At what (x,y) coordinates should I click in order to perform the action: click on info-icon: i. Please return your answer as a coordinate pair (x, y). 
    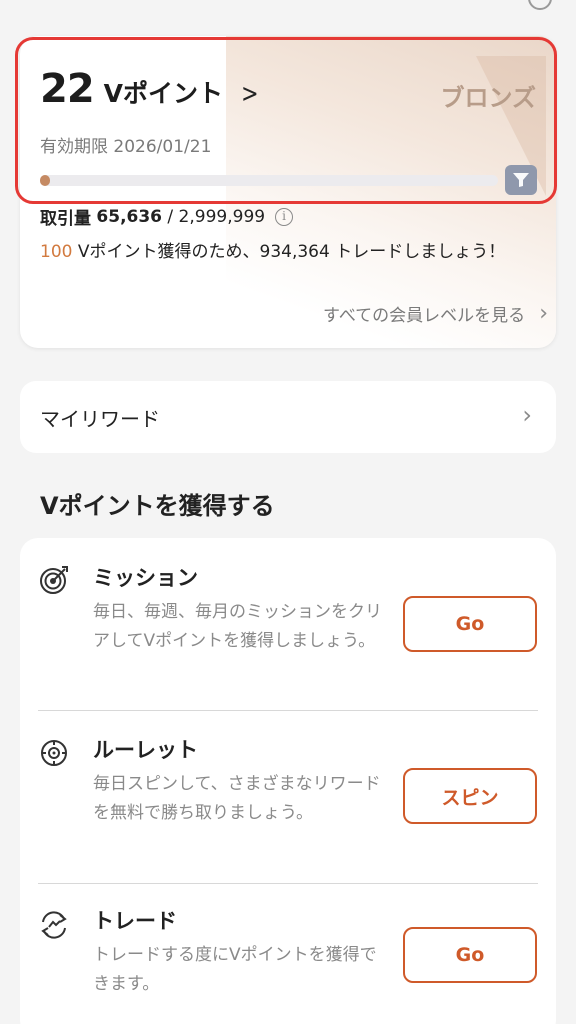
    Looking at the image, I should click on (284, 216).